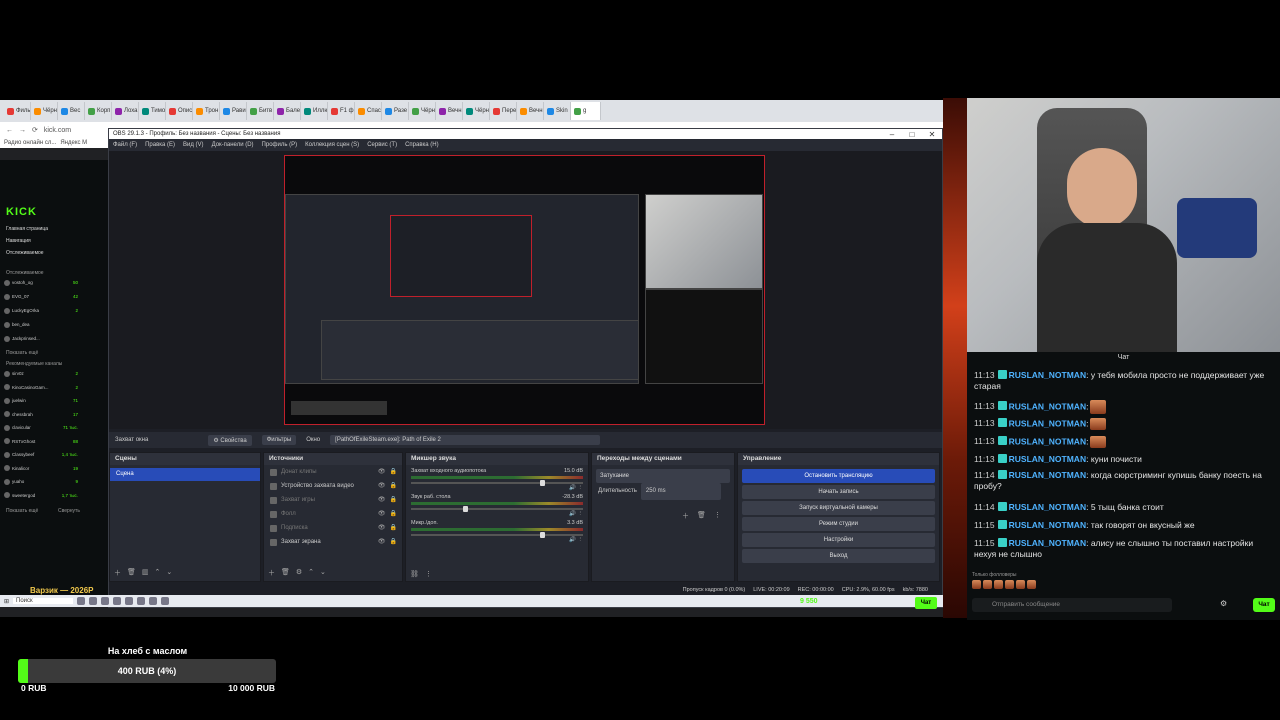  Describe the element at coordinates (98, 111) in the screenshot. I see `browser-tab: Корп` at that location.